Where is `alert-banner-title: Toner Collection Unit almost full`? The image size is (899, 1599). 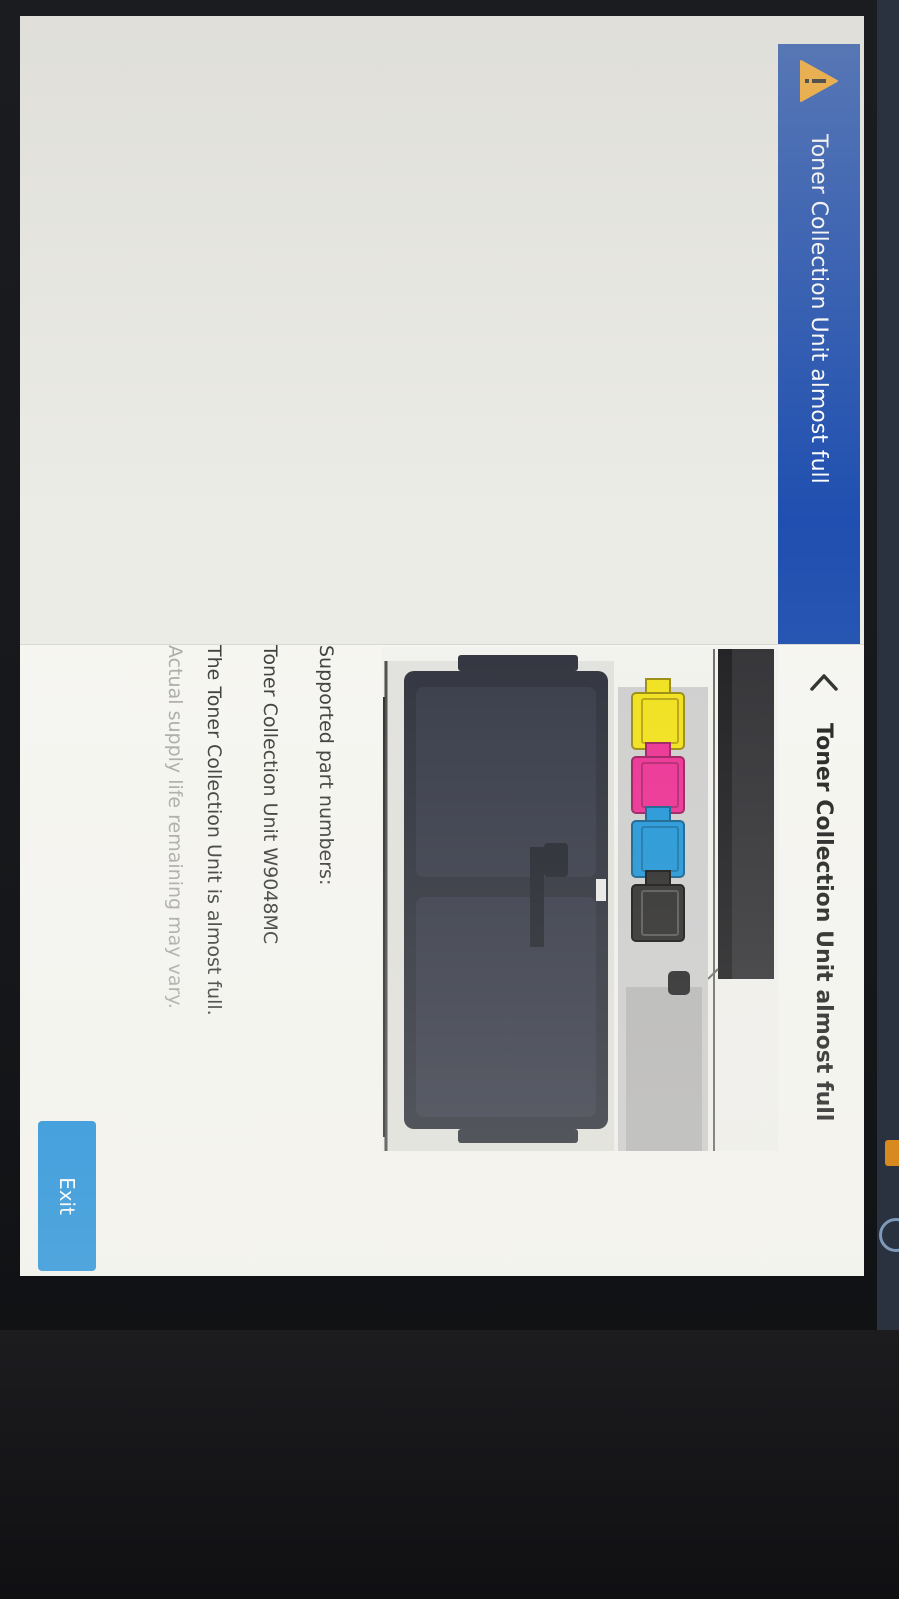
alert-banner-title: Toner Collection Unit almost full is located at coordinates (819, 309).